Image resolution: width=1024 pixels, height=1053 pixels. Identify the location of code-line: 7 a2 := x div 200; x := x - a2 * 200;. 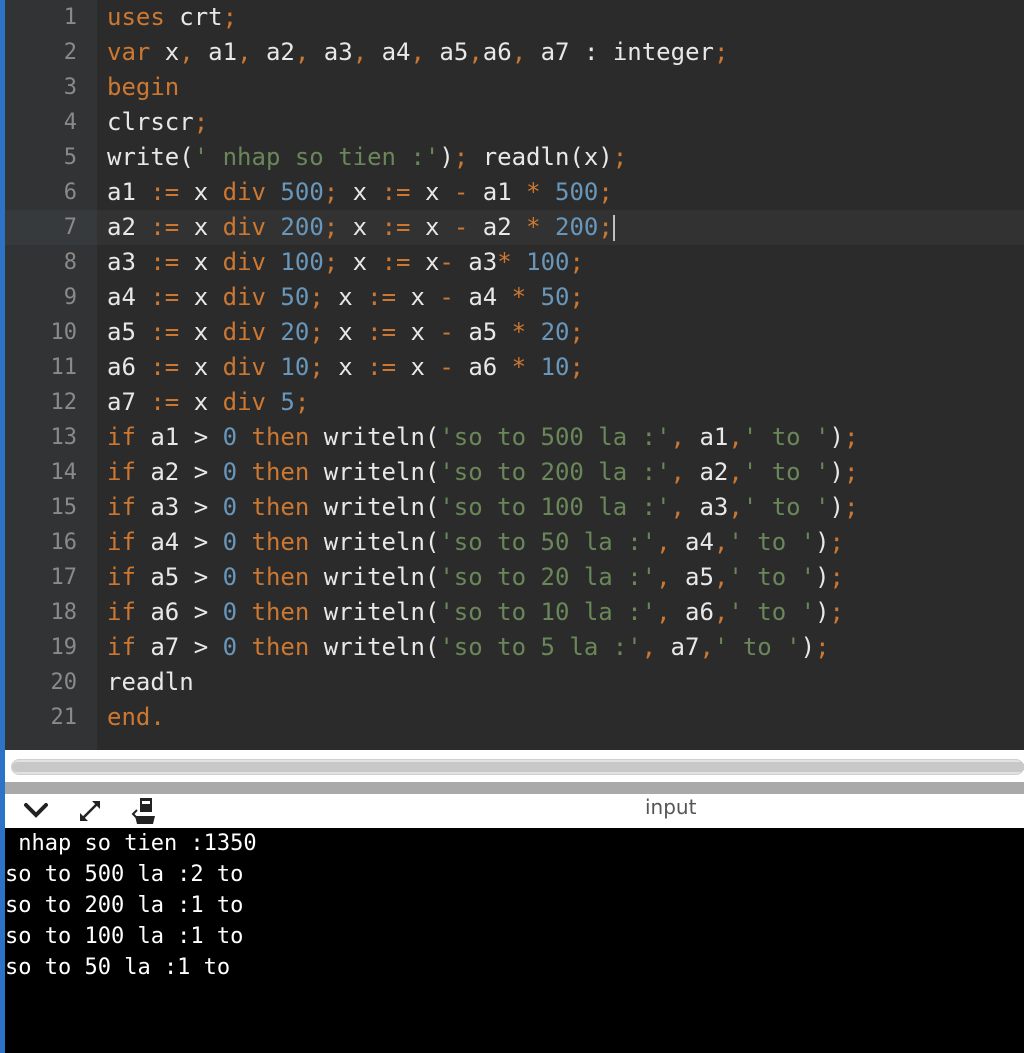
(514, 227).